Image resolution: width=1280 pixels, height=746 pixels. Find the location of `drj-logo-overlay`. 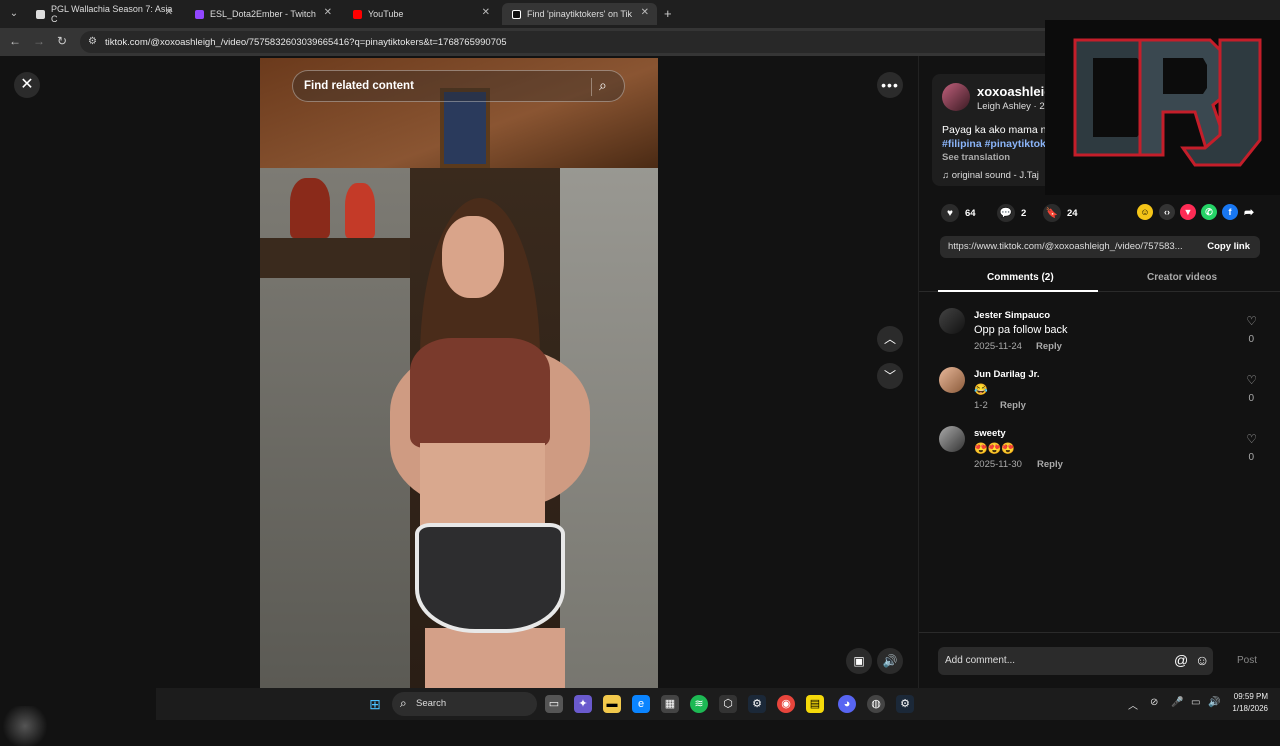

drj-logo-overlay is located at coordinates (1162, 107).